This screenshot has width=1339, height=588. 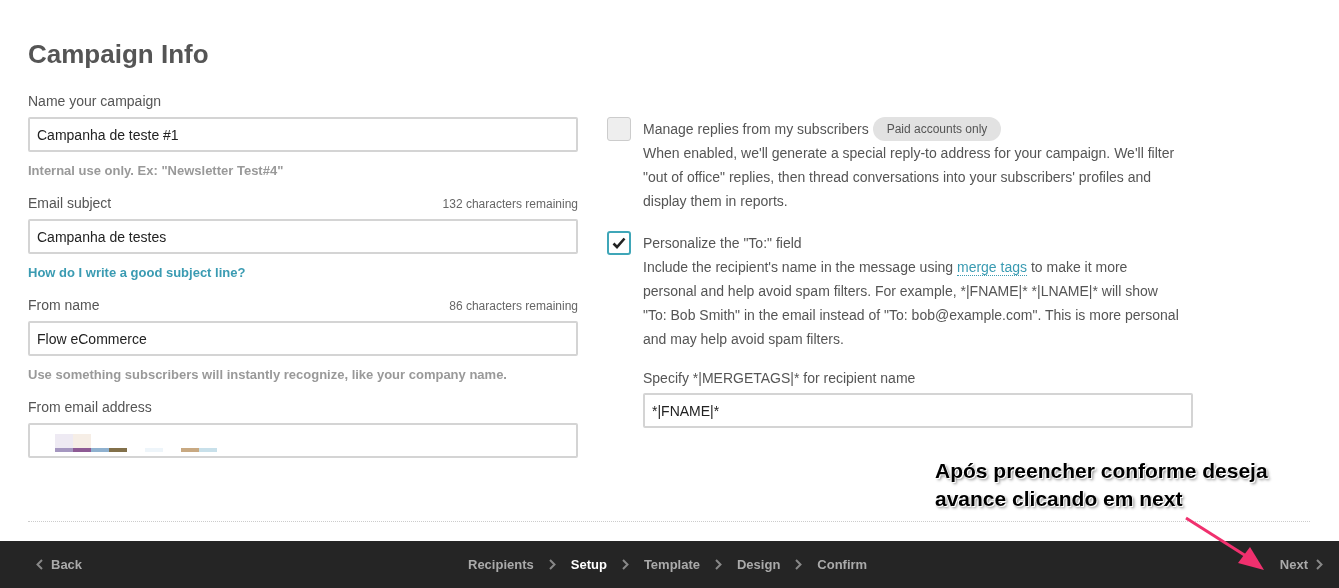 What do you see at coordinates (513, 306) in the screenshot?
I see `character-counter: 86 characters remaining` at bounding box center [513, 306].